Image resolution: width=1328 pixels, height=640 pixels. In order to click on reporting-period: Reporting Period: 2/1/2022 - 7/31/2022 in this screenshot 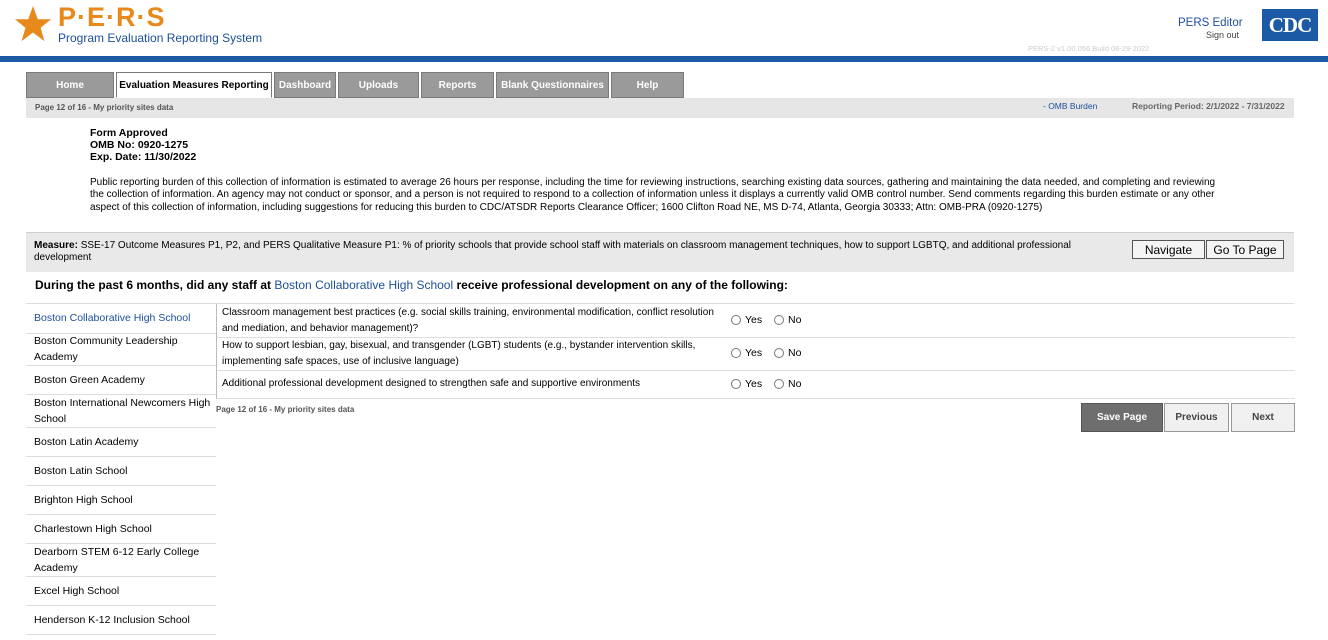, I will do `click(1208, 106)`.